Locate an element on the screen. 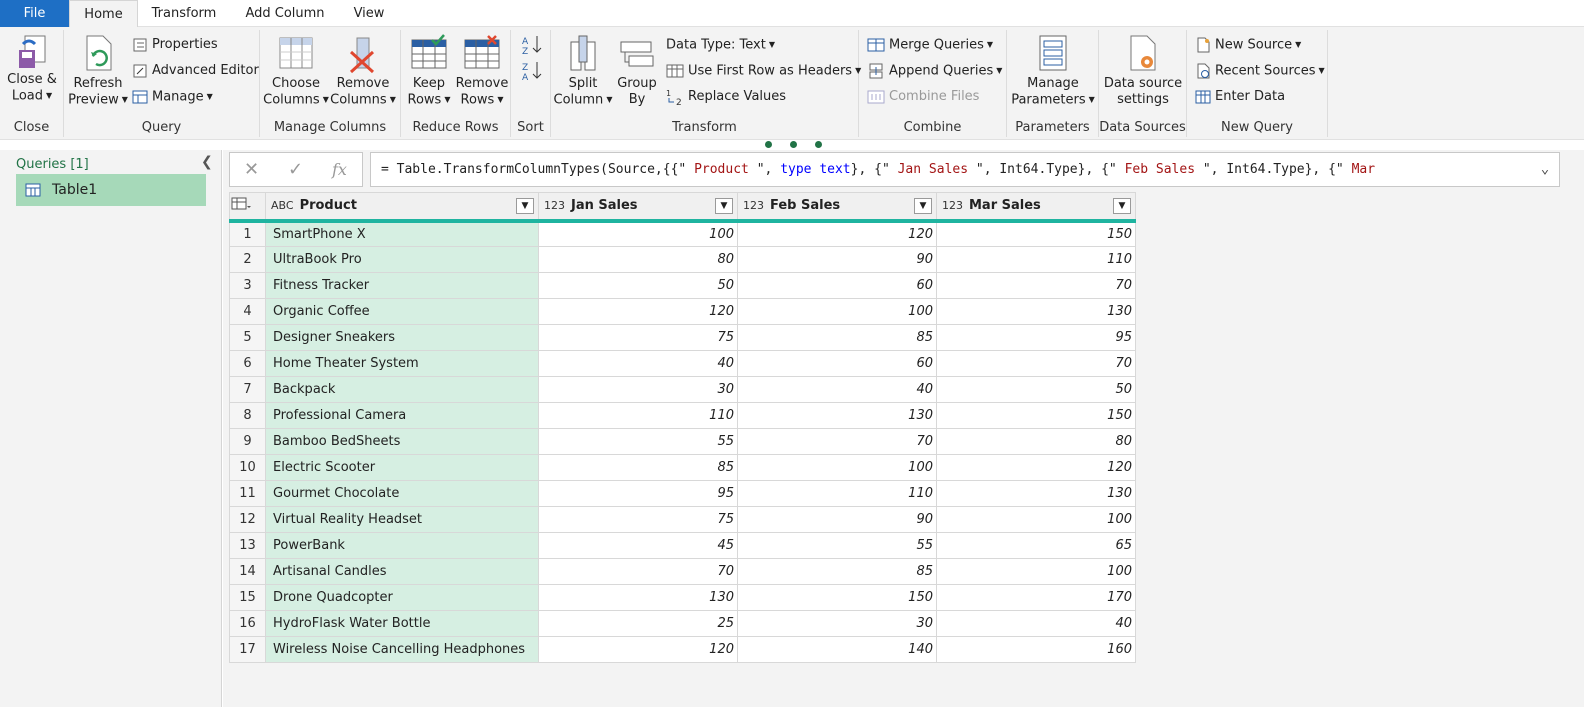 This screenshot has height=707, width=1584. table-row: 11 Gourmet Chocolate 95 110 130 is located at coordinates (682, 493).